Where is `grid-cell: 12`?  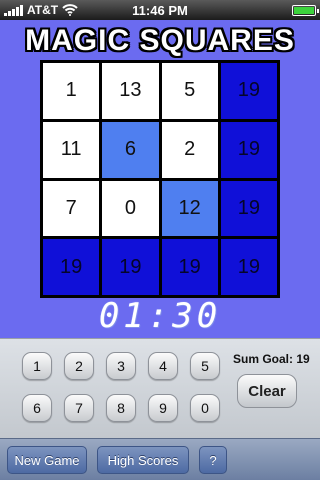 grid-cell: 12 is located at coordinates (189, 208).